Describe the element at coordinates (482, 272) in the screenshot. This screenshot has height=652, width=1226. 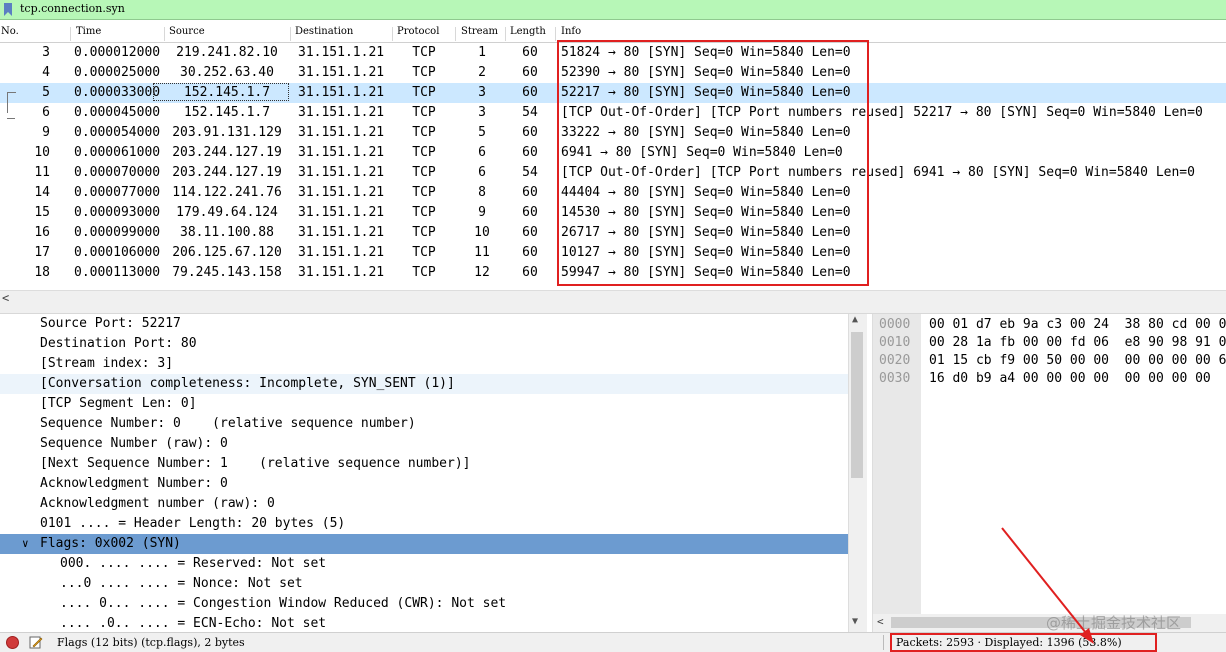
I see `packet-cell-stream: 12` at that location.